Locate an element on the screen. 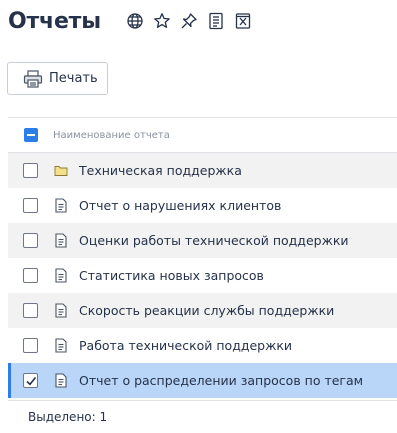 This screenshot has height=433, width=397. page-title: Отчеты is located at coordinates (54, 21).